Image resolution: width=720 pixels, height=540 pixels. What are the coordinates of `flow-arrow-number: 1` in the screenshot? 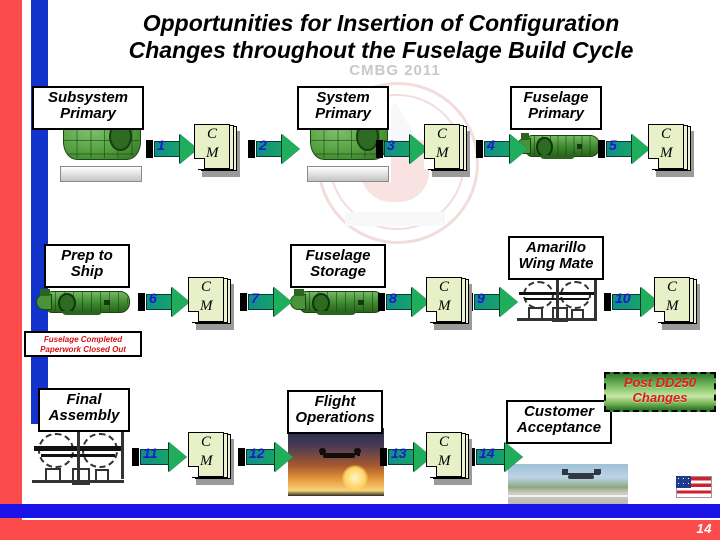 It's located at (161, 145).